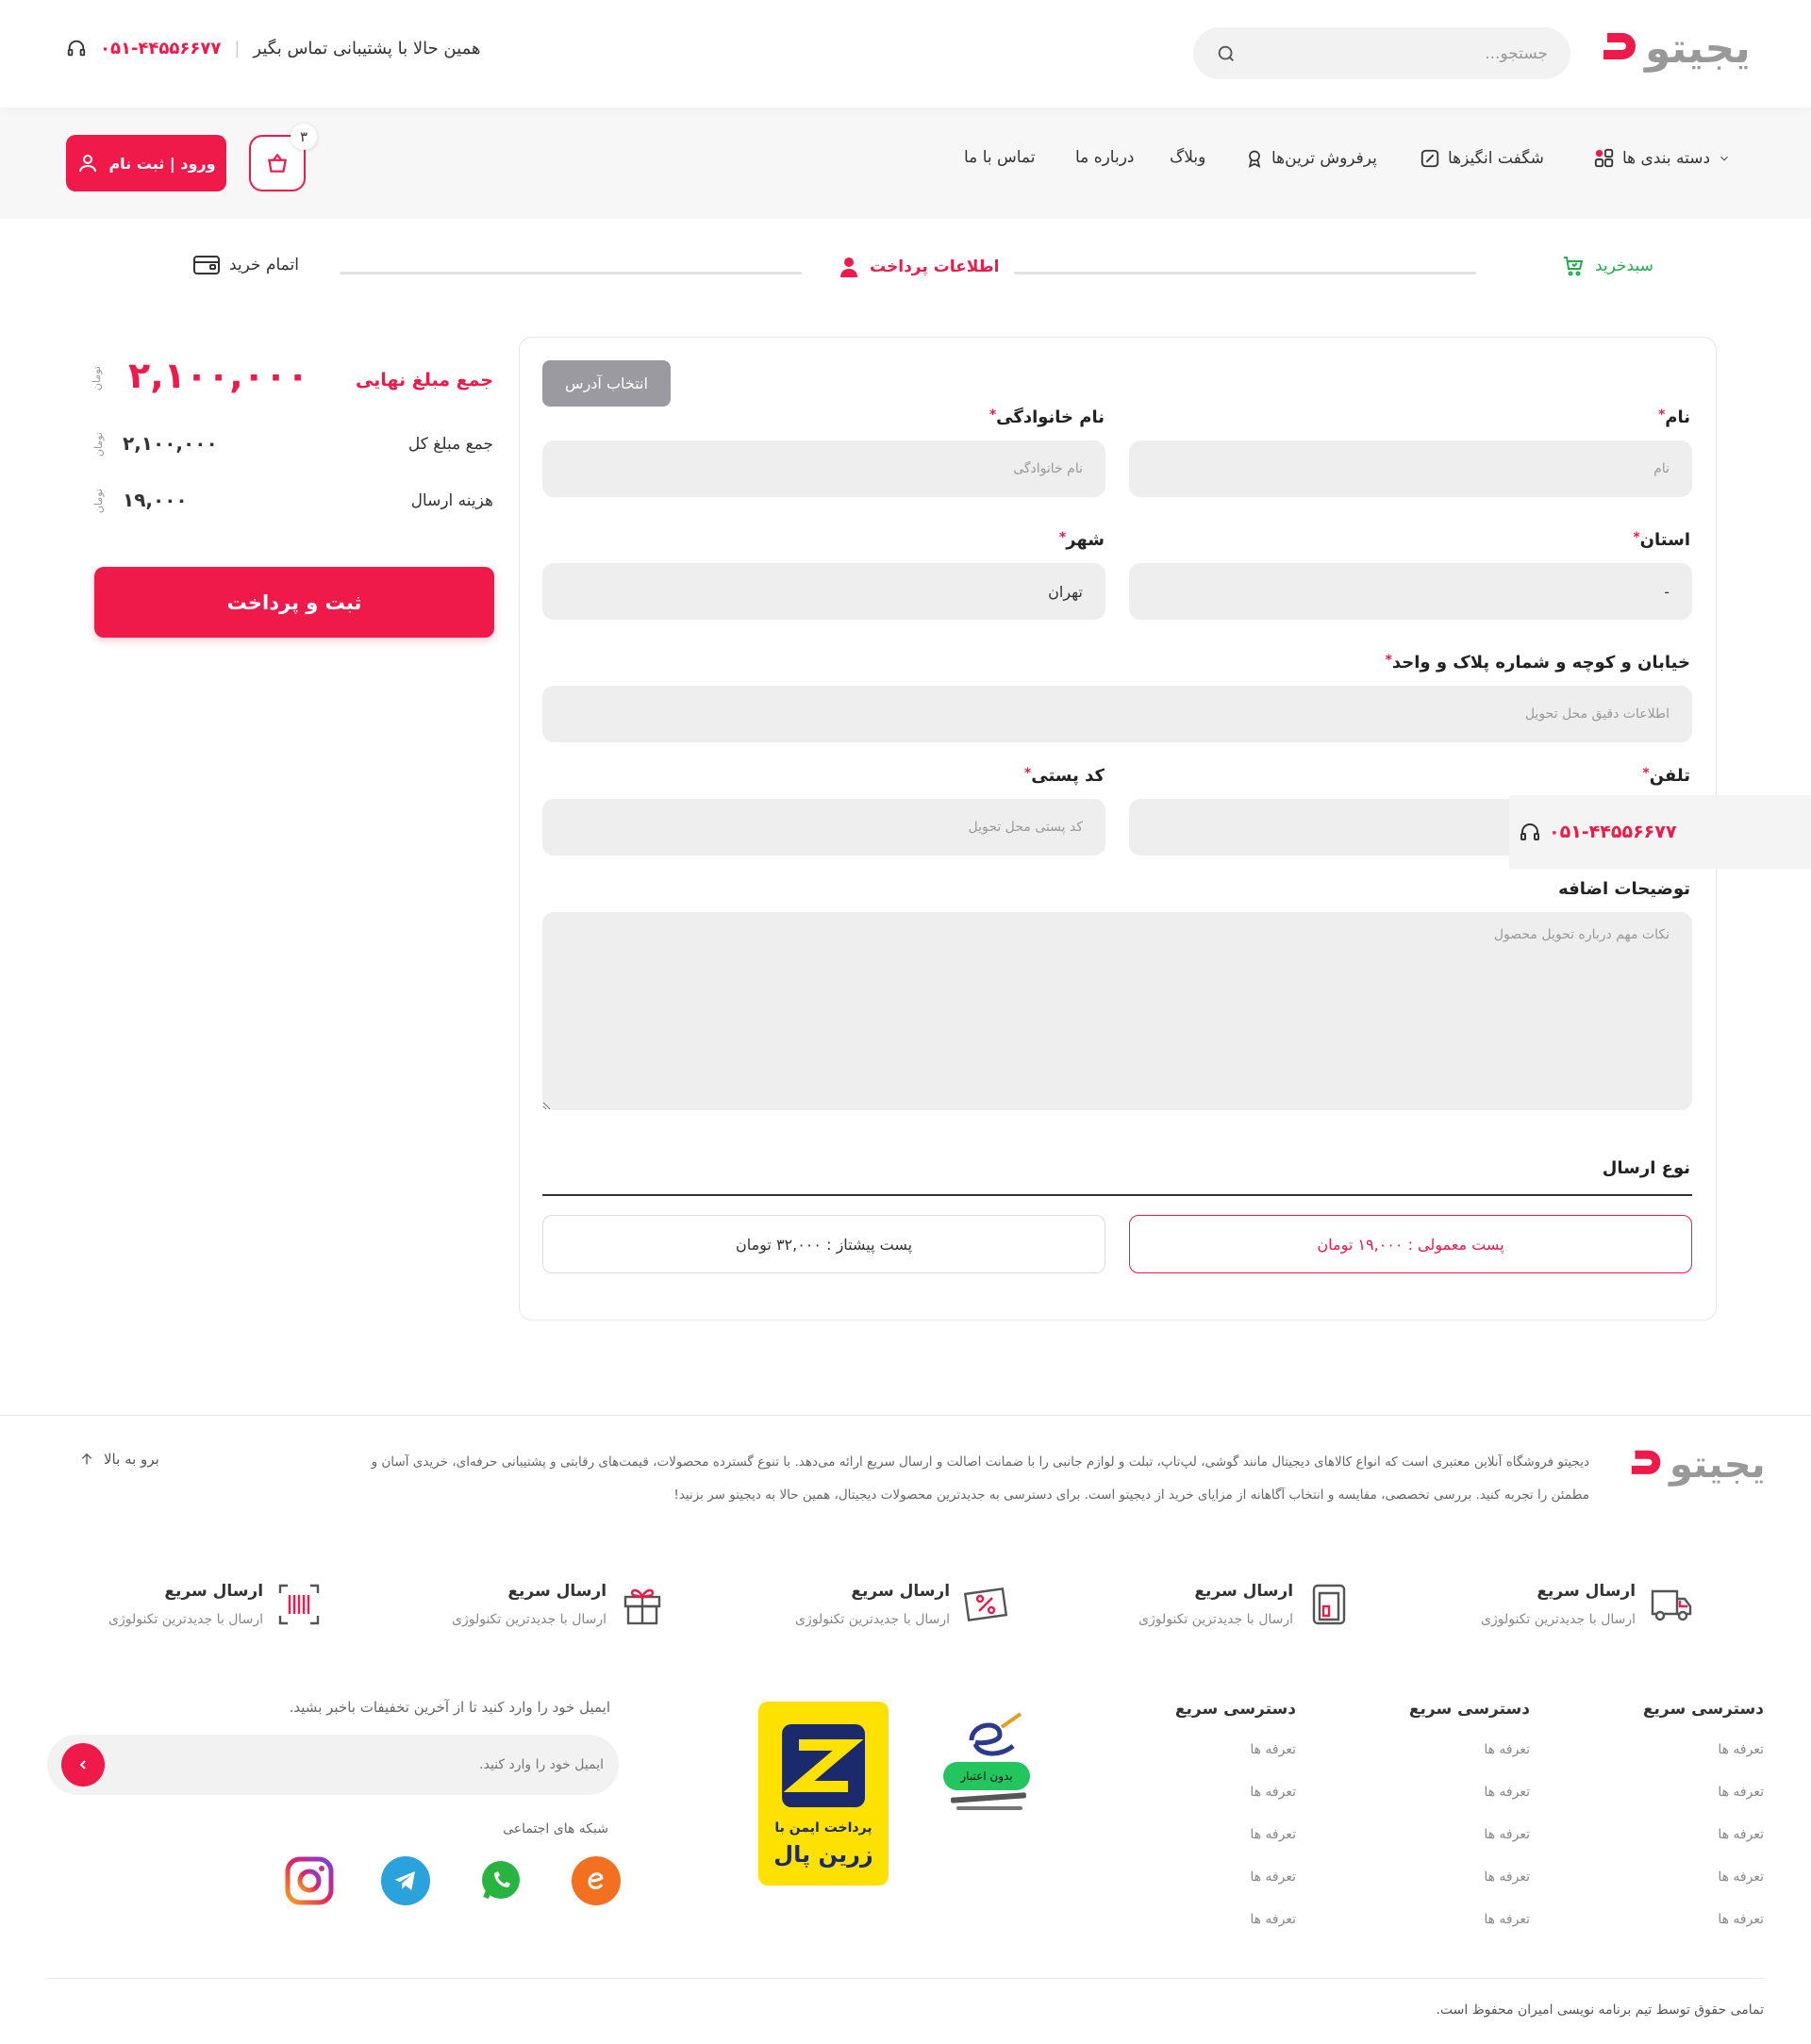  What do you see at coordinates (1698, 49) in the screenshot?
I see `logo-text: یجیتو` at bounding box center [1698, 49].